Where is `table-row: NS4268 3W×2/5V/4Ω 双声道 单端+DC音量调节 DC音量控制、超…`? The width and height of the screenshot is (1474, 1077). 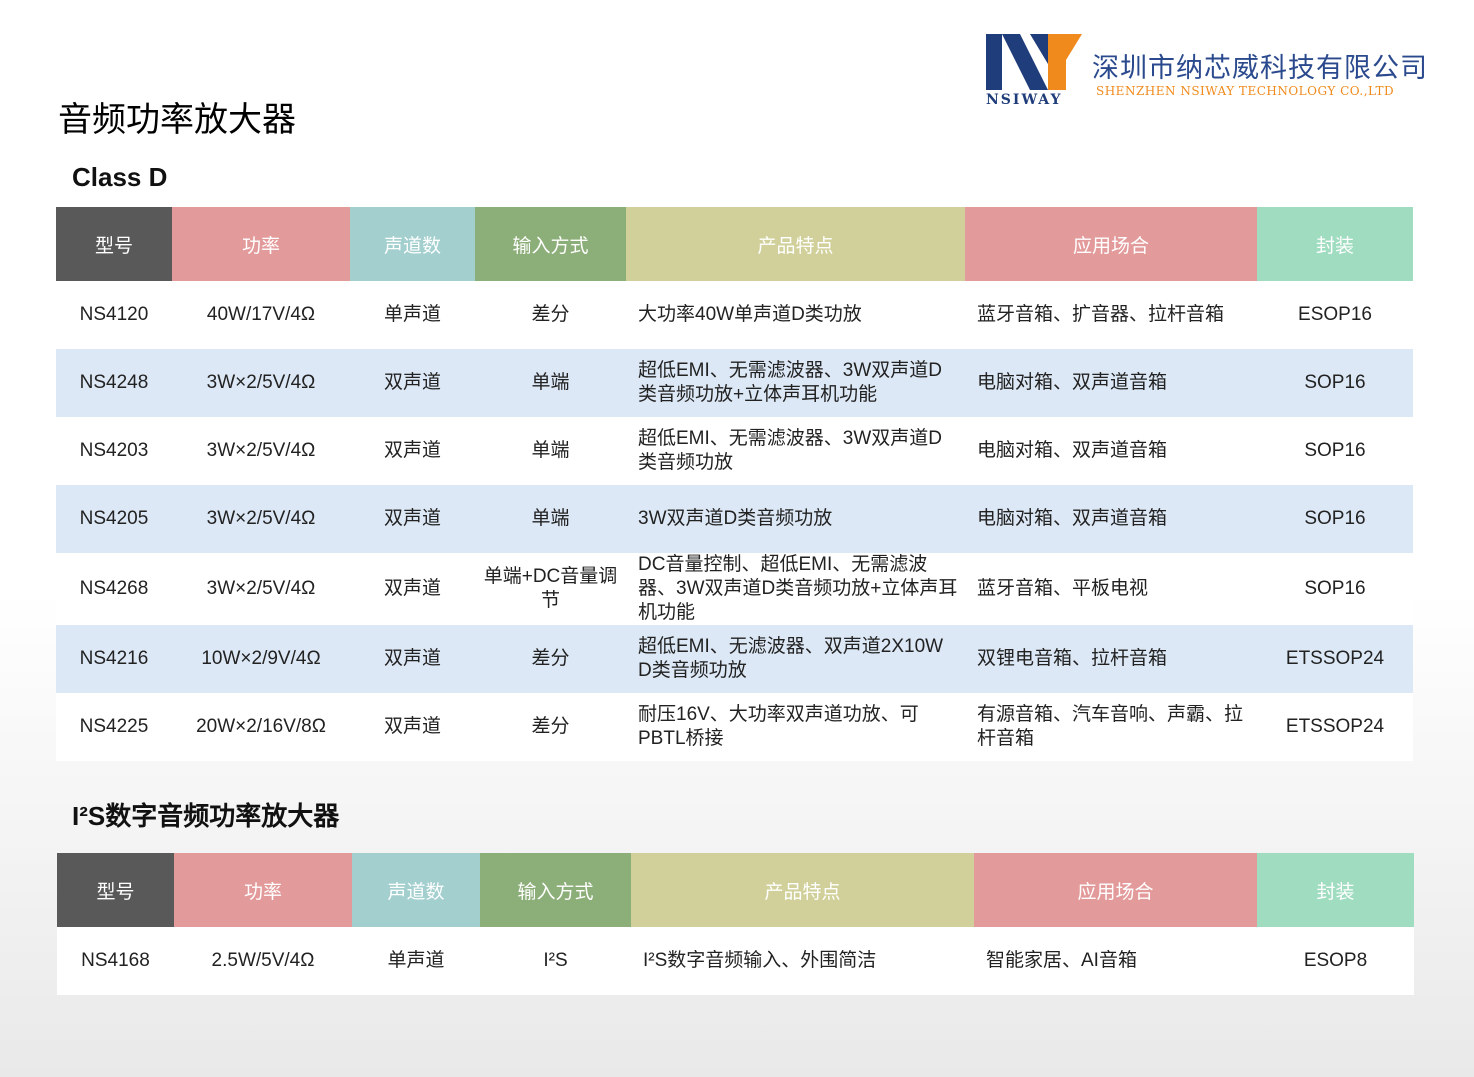
table-row: NS4268 3W×2/5V/4Ω 双声道 单端+DC音量调节 DC音量控制、超… is located at coordinates (734, 589).